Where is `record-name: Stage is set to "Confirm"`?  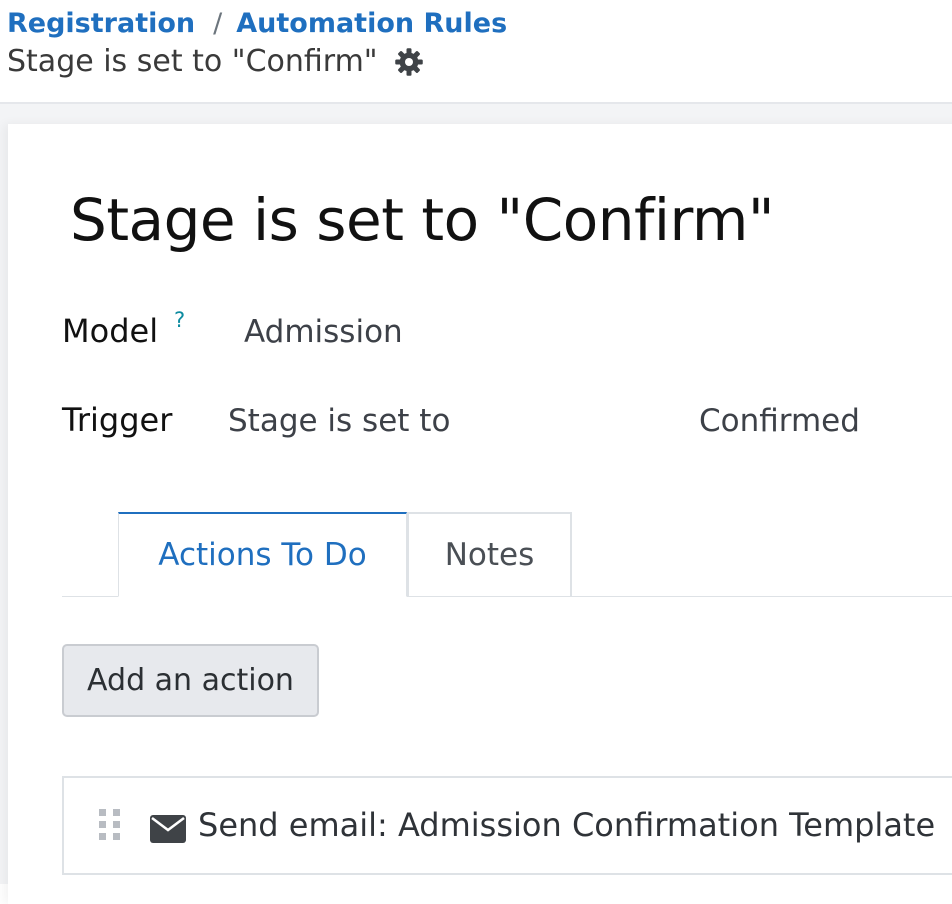
record-name: Stage is set to "Confirm" is located at coordinates (192, 61).